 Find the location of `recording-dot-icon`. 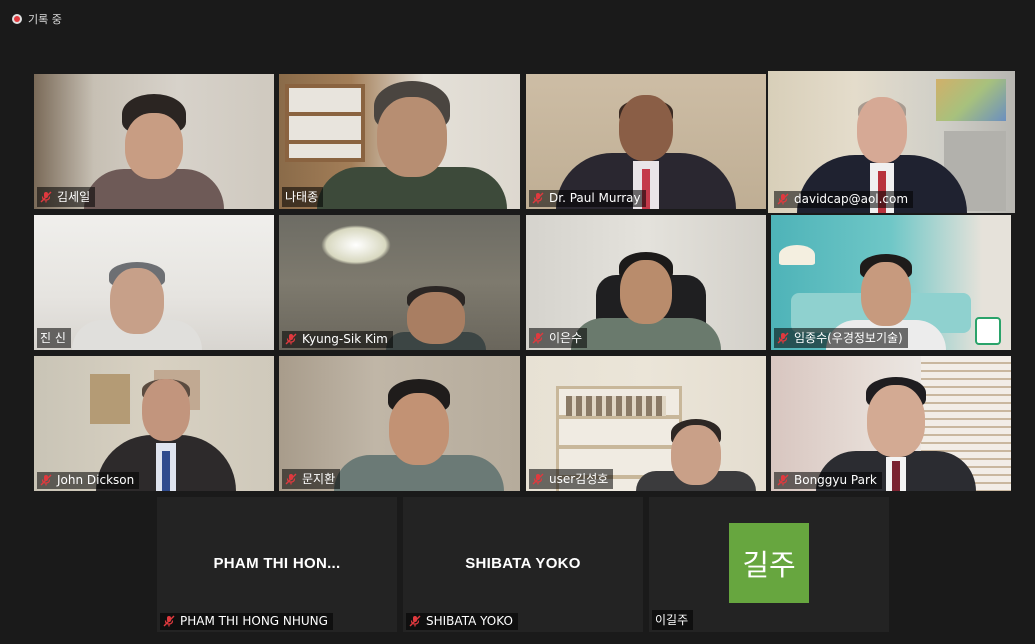

recording-dot-icon is located at coordinates (17, 19).